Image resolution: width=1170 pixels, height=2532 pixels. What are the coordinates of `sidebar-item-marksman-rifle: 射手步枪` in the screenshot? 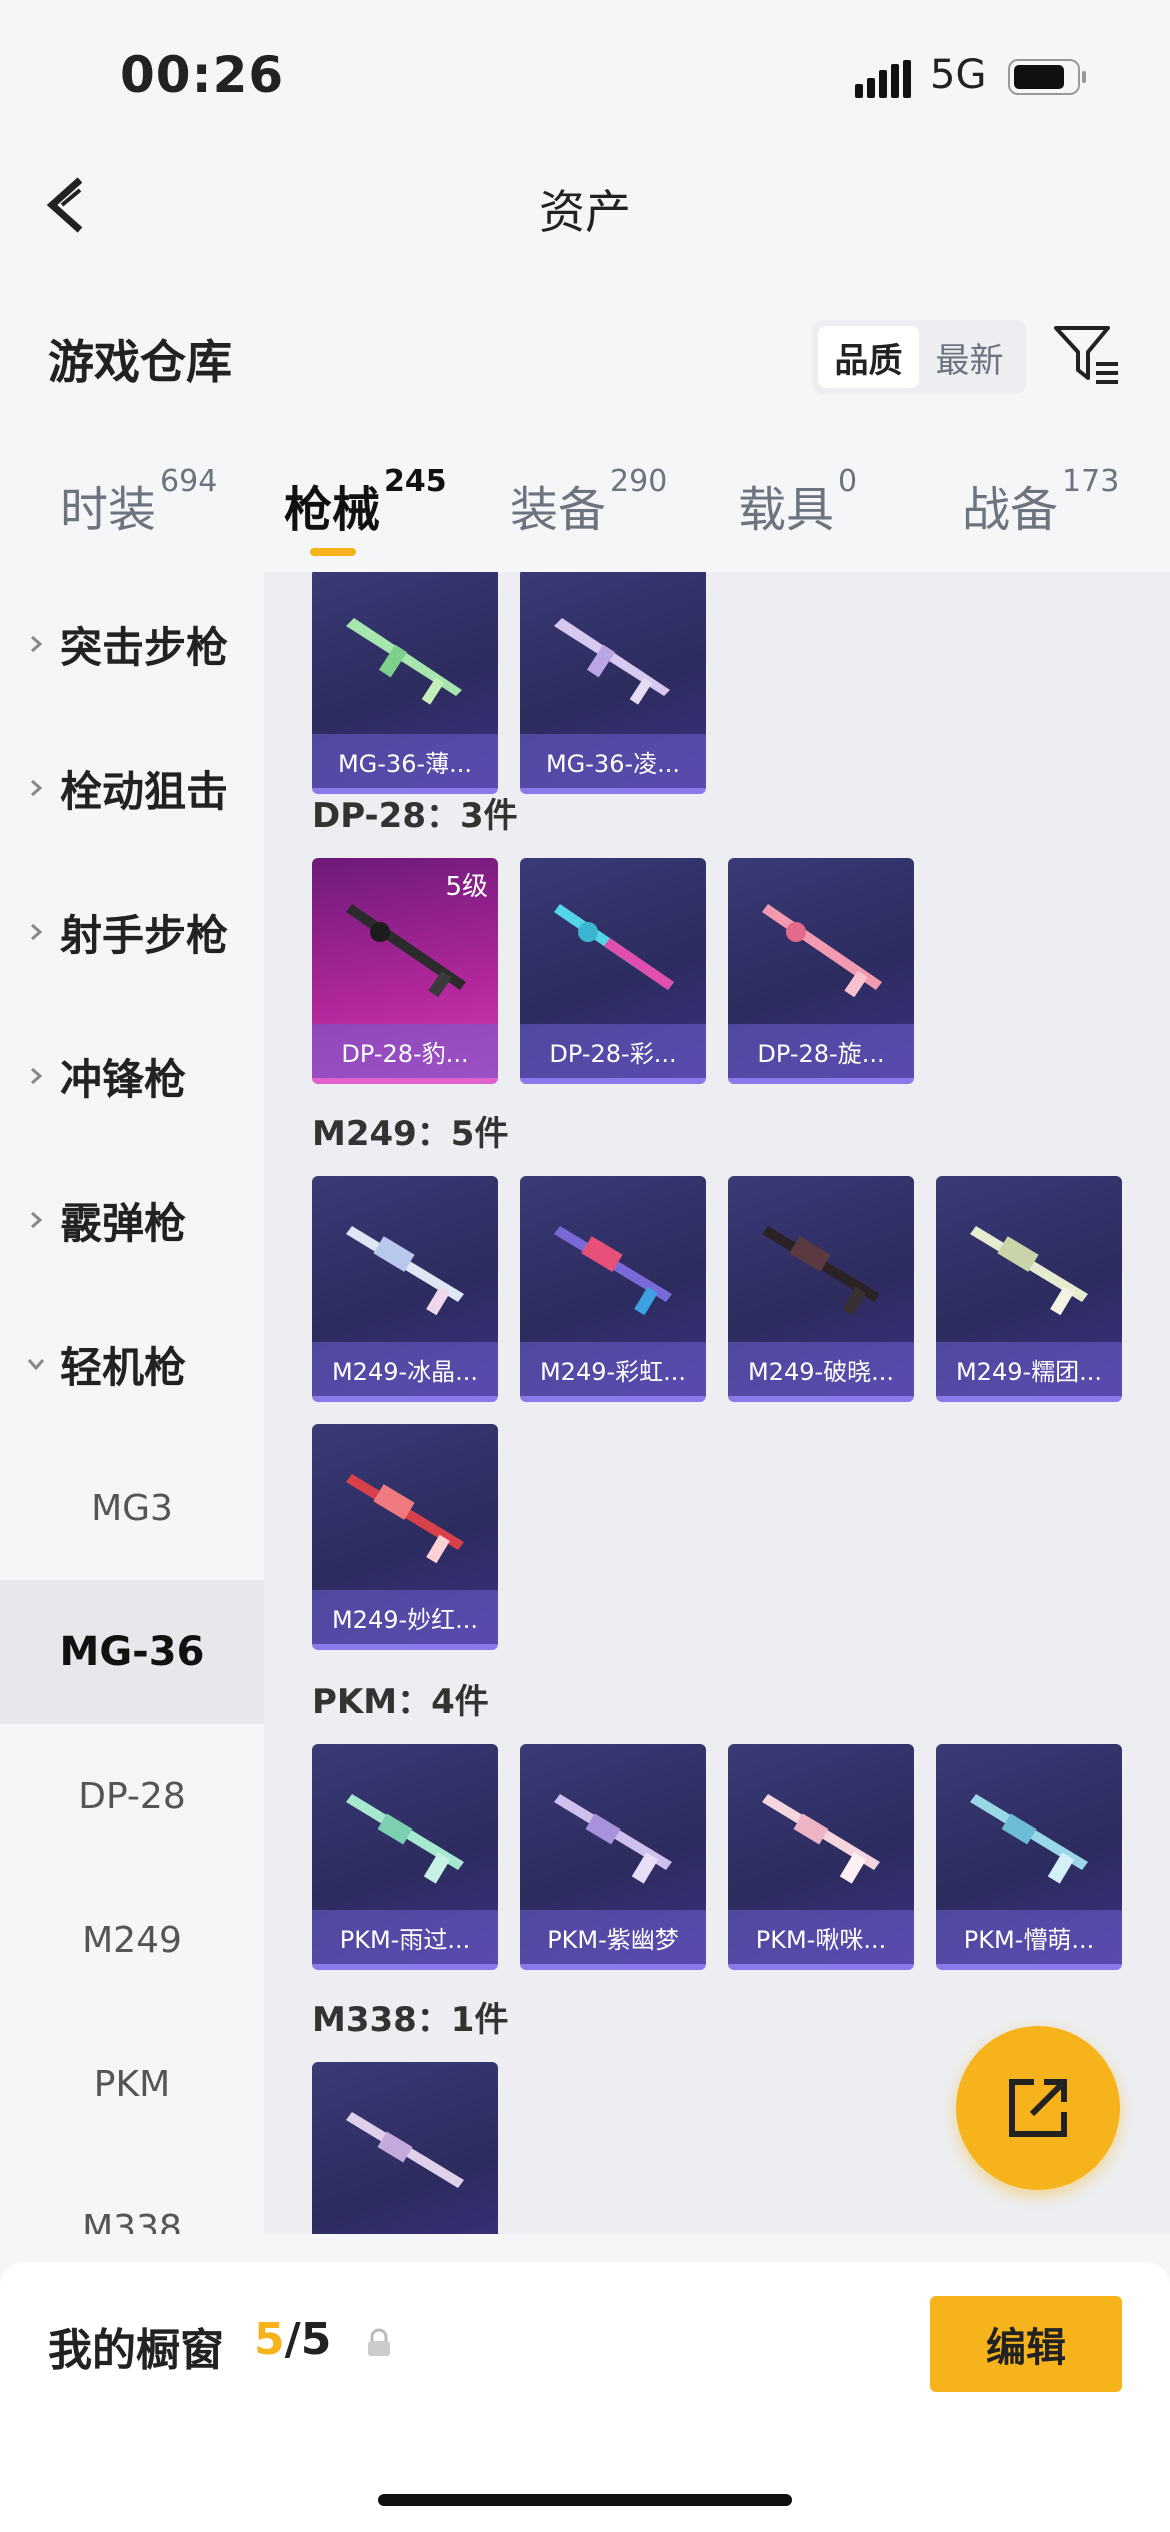 It's located at (132, 932).